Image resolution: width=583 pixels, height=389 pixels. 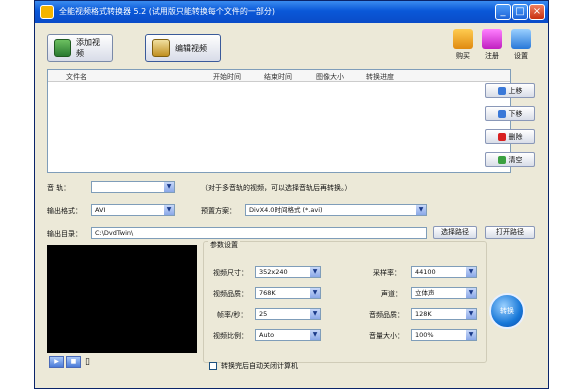 I want to click on video-size-value: 352x240, so click(x=273, y=272).